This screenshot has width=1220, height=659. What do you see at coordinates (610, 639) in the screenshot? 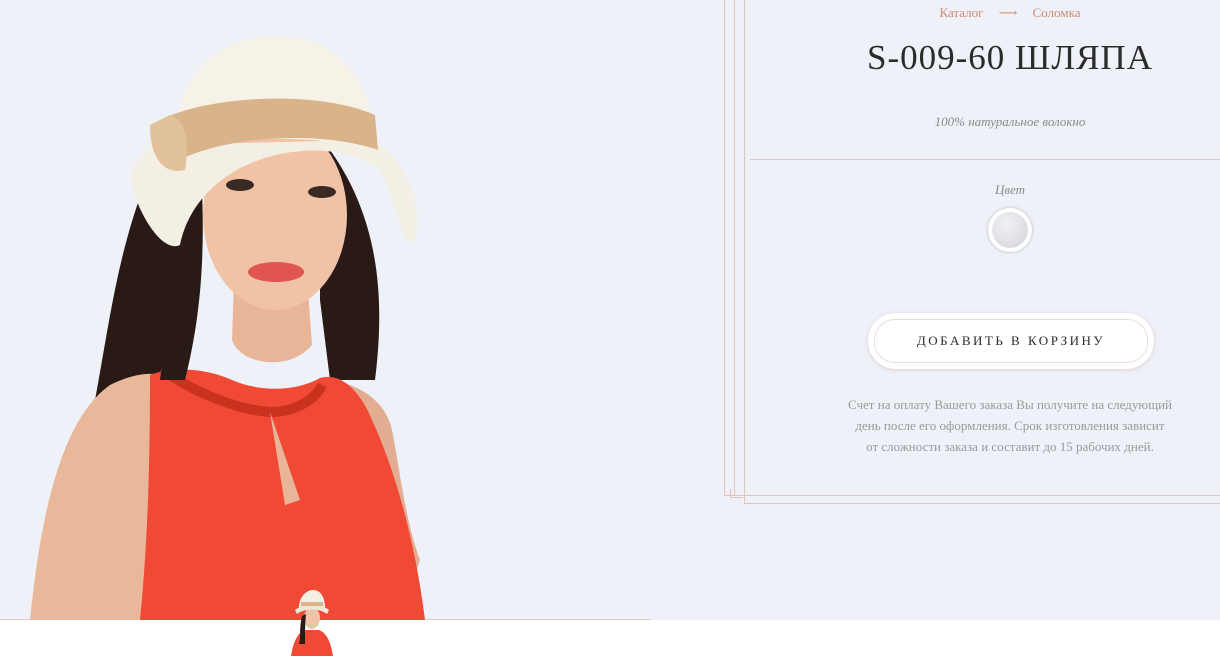
I see `thumbnail-strip` at bounding box center [610, 639].